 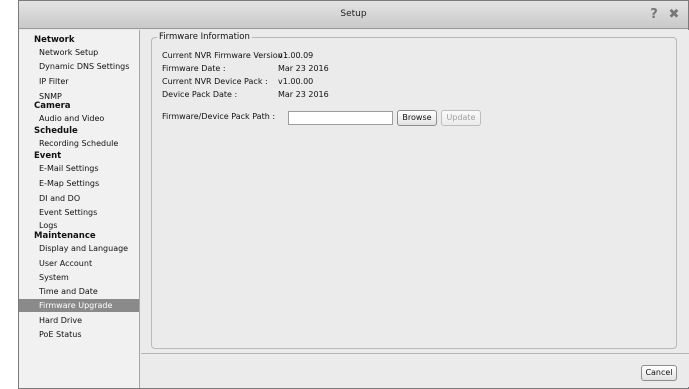 What do you see at coordinates (461, 118) in the screenshot?
I see `update-button: Update` at bounding box center [461, 118].